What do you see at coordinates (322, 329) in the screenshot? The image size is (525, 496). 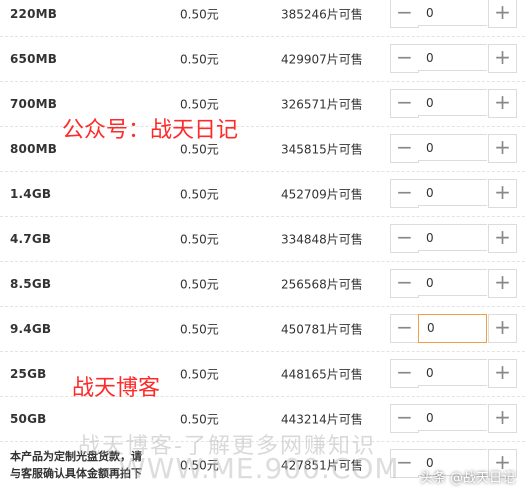 I see `variant-stock: 450781片可售` at bounding box center [322, 329].